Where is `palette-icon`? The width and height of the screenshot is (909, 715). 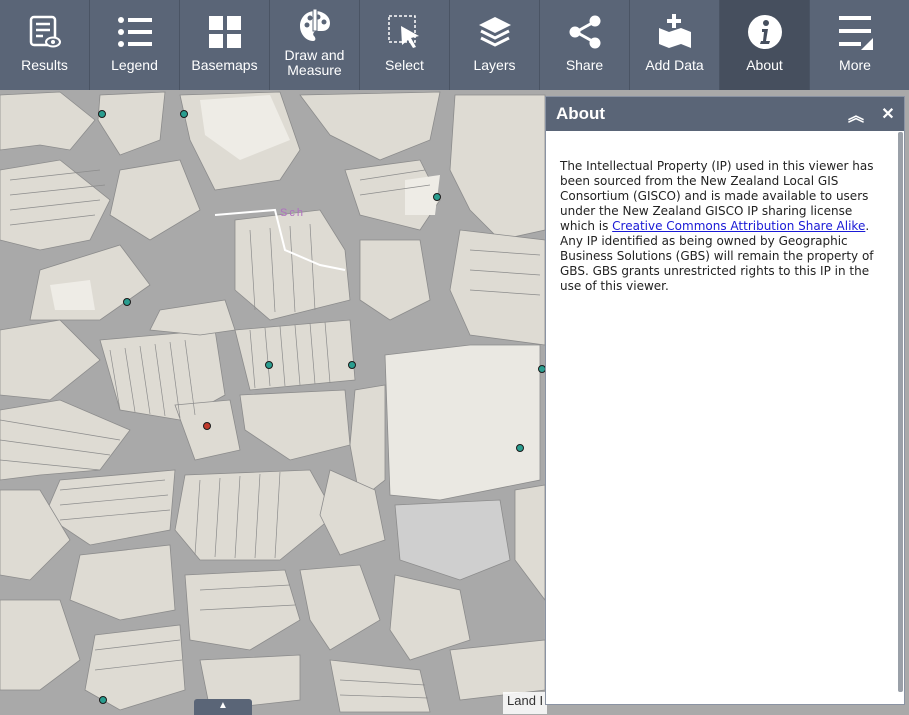 palette-icon is located at coordinates (315, 26).